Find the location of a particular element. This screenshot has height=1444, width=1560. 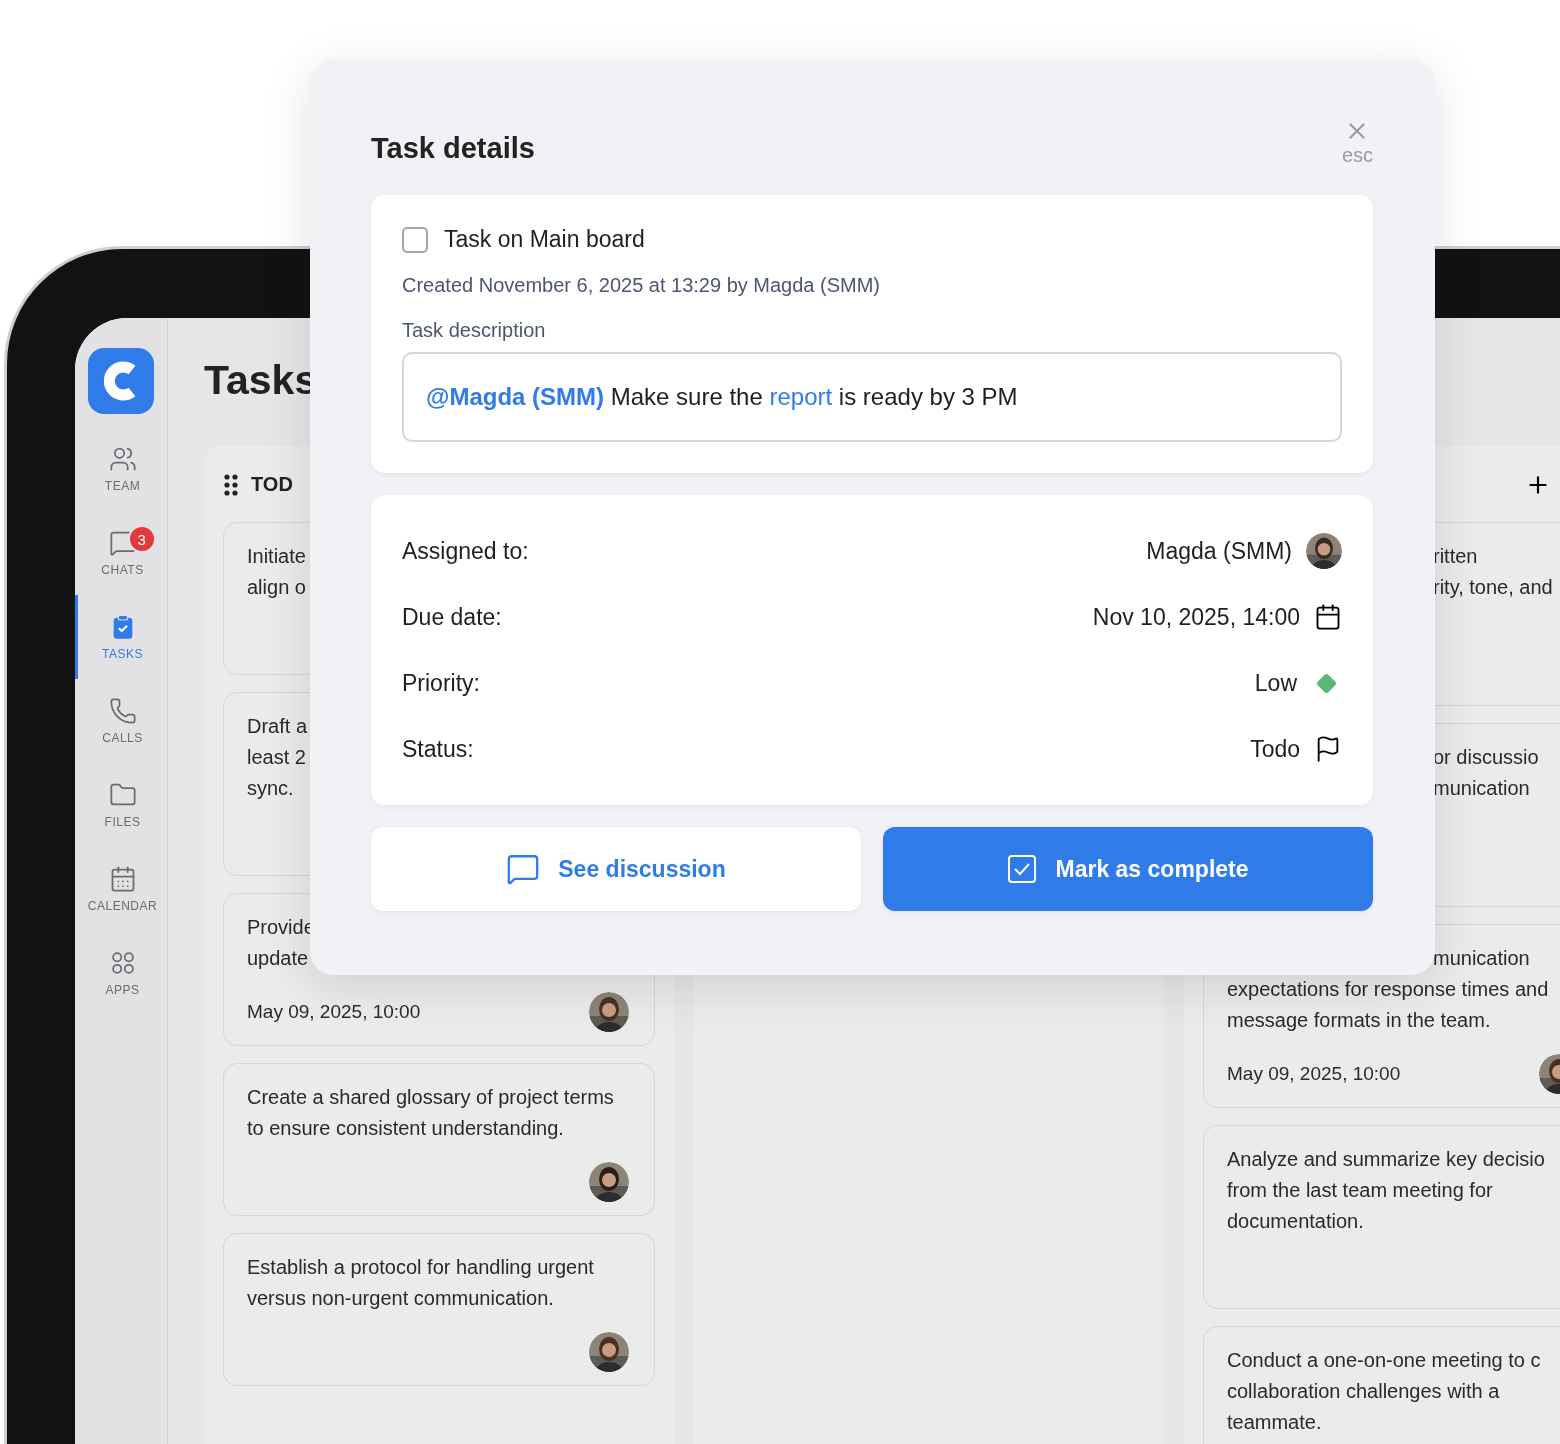

discussion-button: See discussion is located at coordinates (616, 869).